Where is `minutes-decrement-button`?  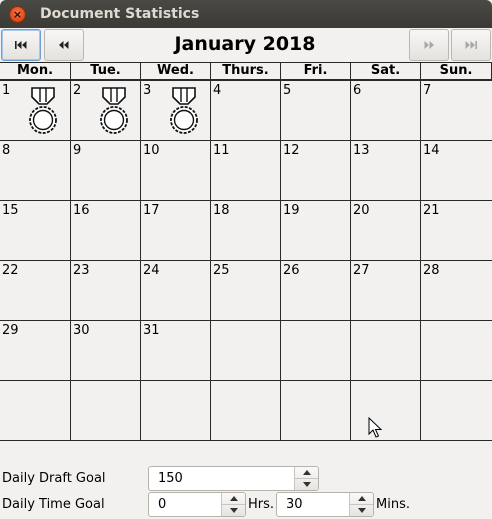 minutes-decrement-button is located at coordinates (361, 510).